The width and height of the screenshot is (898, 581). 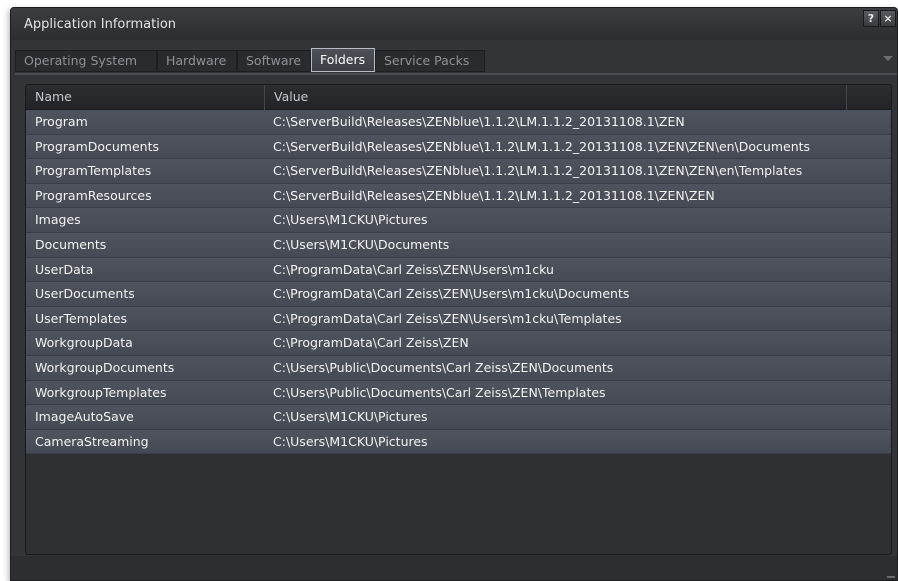 I want to click on tab-operating-system: Operating System, so click(x=86, y=61).